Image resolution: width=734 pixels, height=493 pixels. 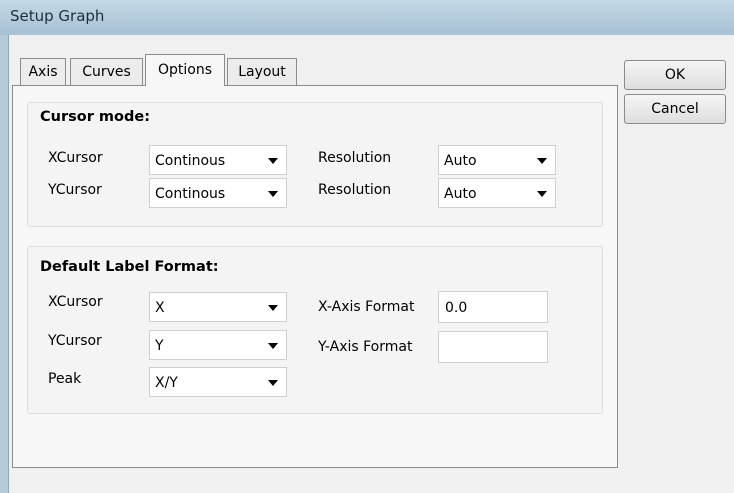 I want to click on xcursor-mode-select: Continous, so click(x=218, y=160).